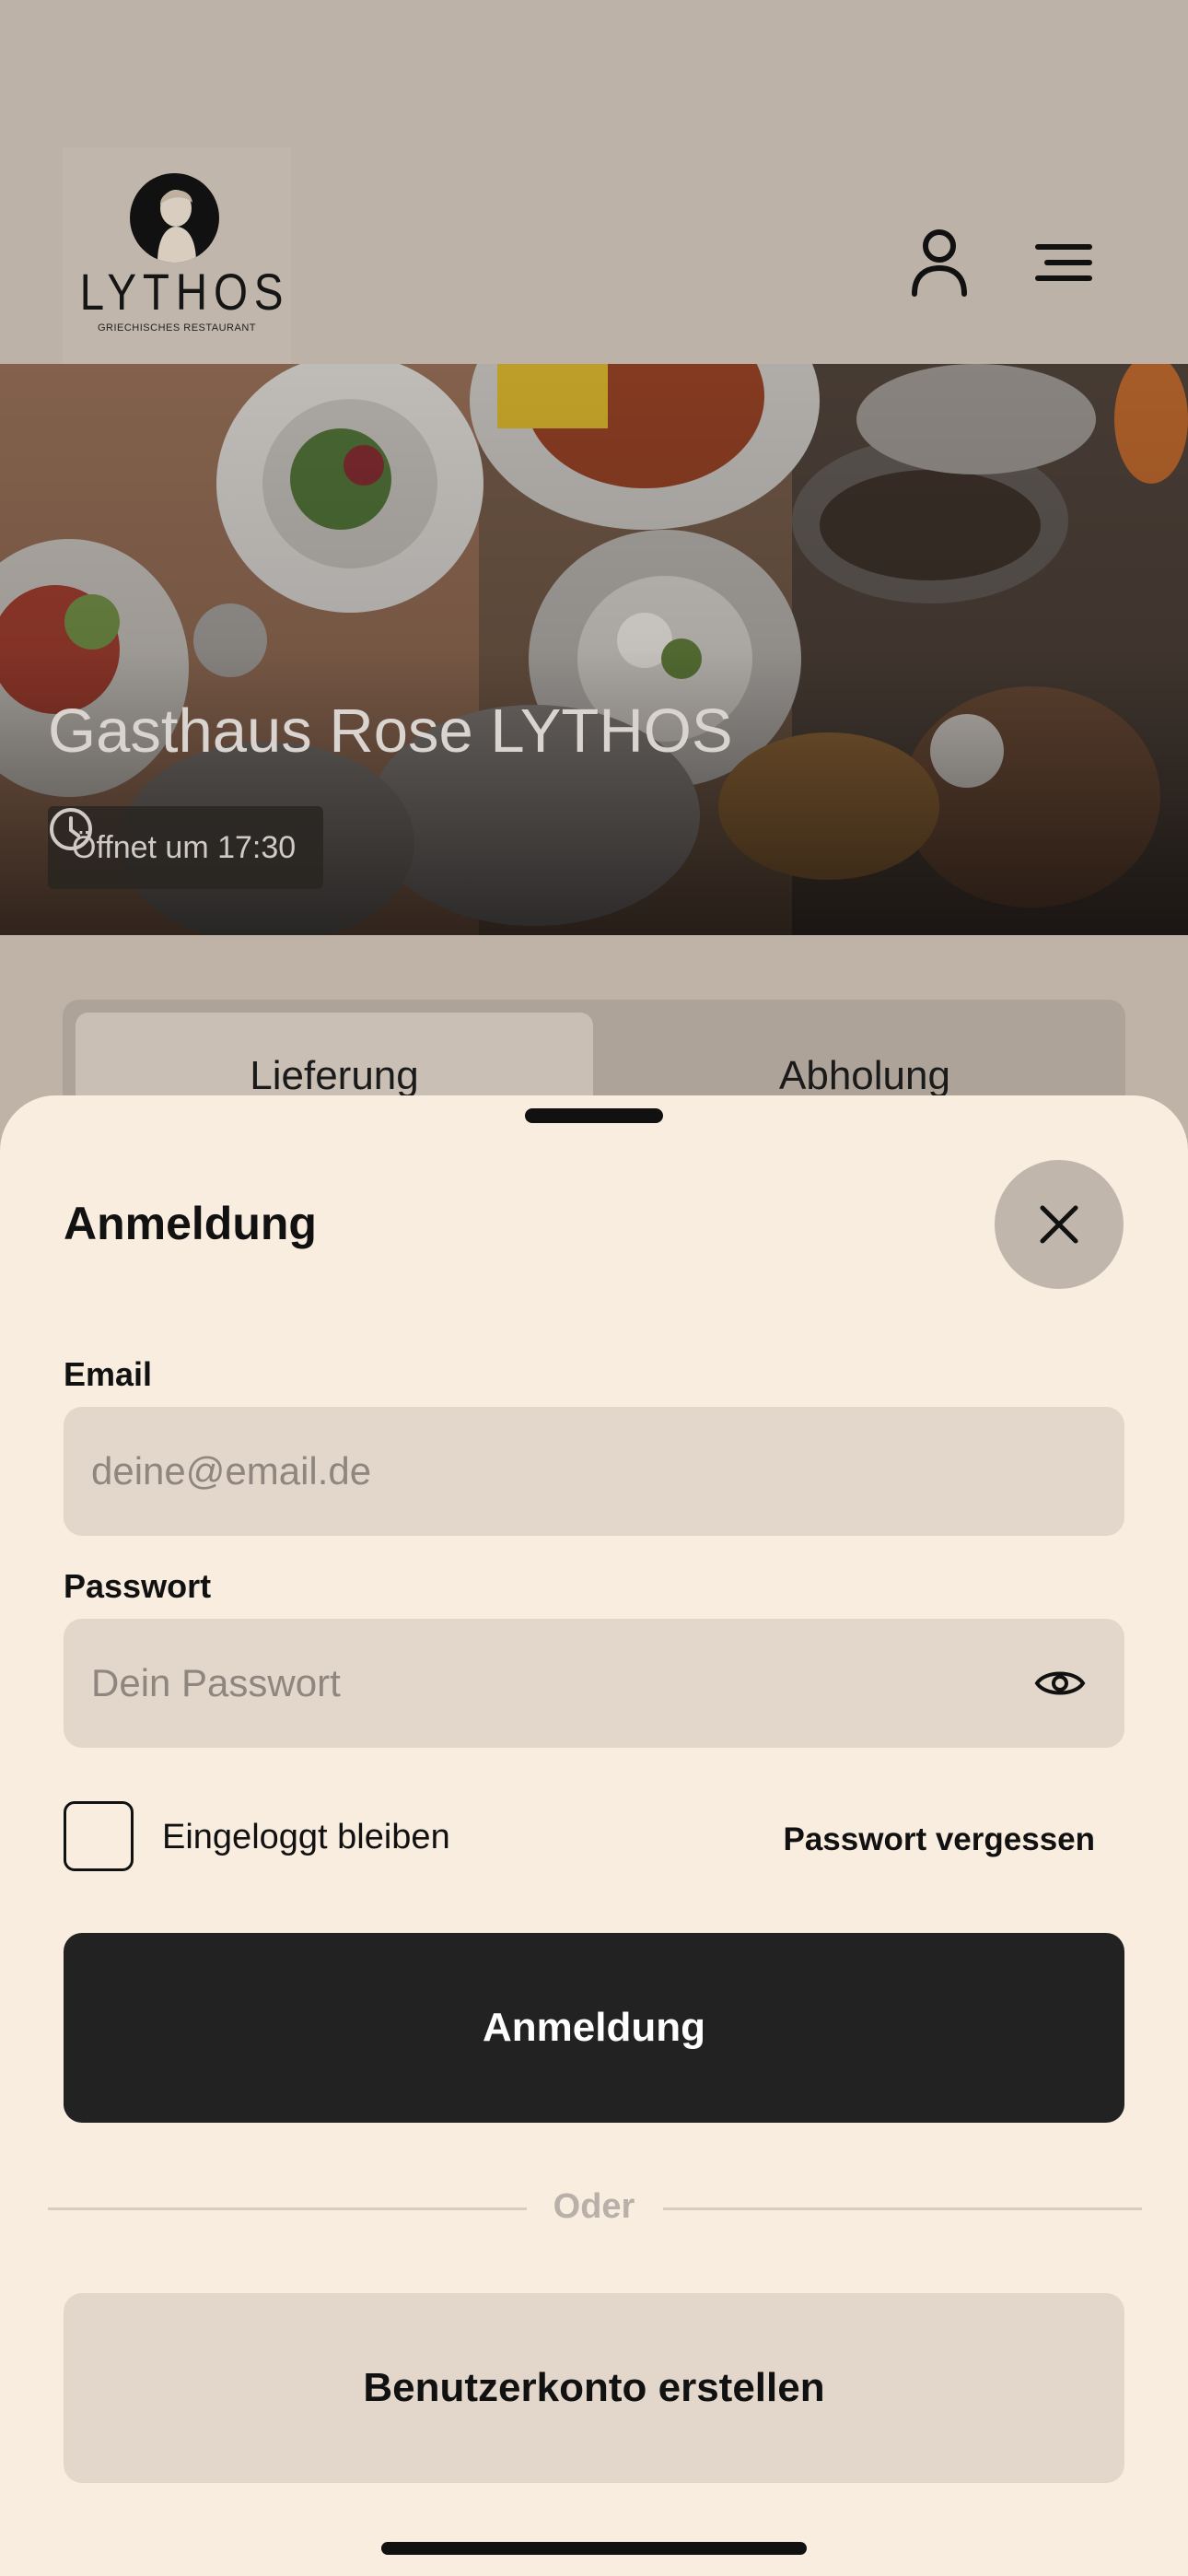 Image resolution: width=1188 pixels, height=2576 pixels. What do you see at coordinates (903, 2208) in the screenshot?
I see `divider-line-right` at bounding box center [903, 2208].